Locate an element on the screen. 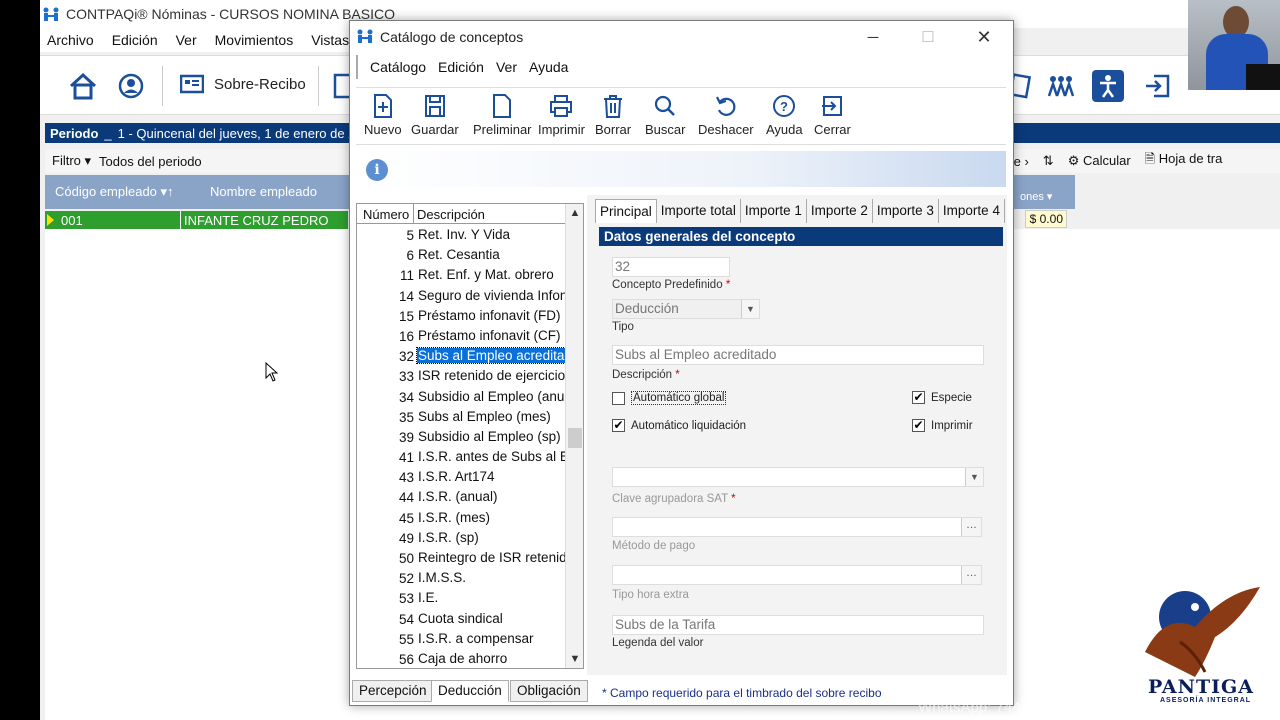 This screenshot has width=1280, height=720. checkbox-unchecked is located at coordinates (618, 398).